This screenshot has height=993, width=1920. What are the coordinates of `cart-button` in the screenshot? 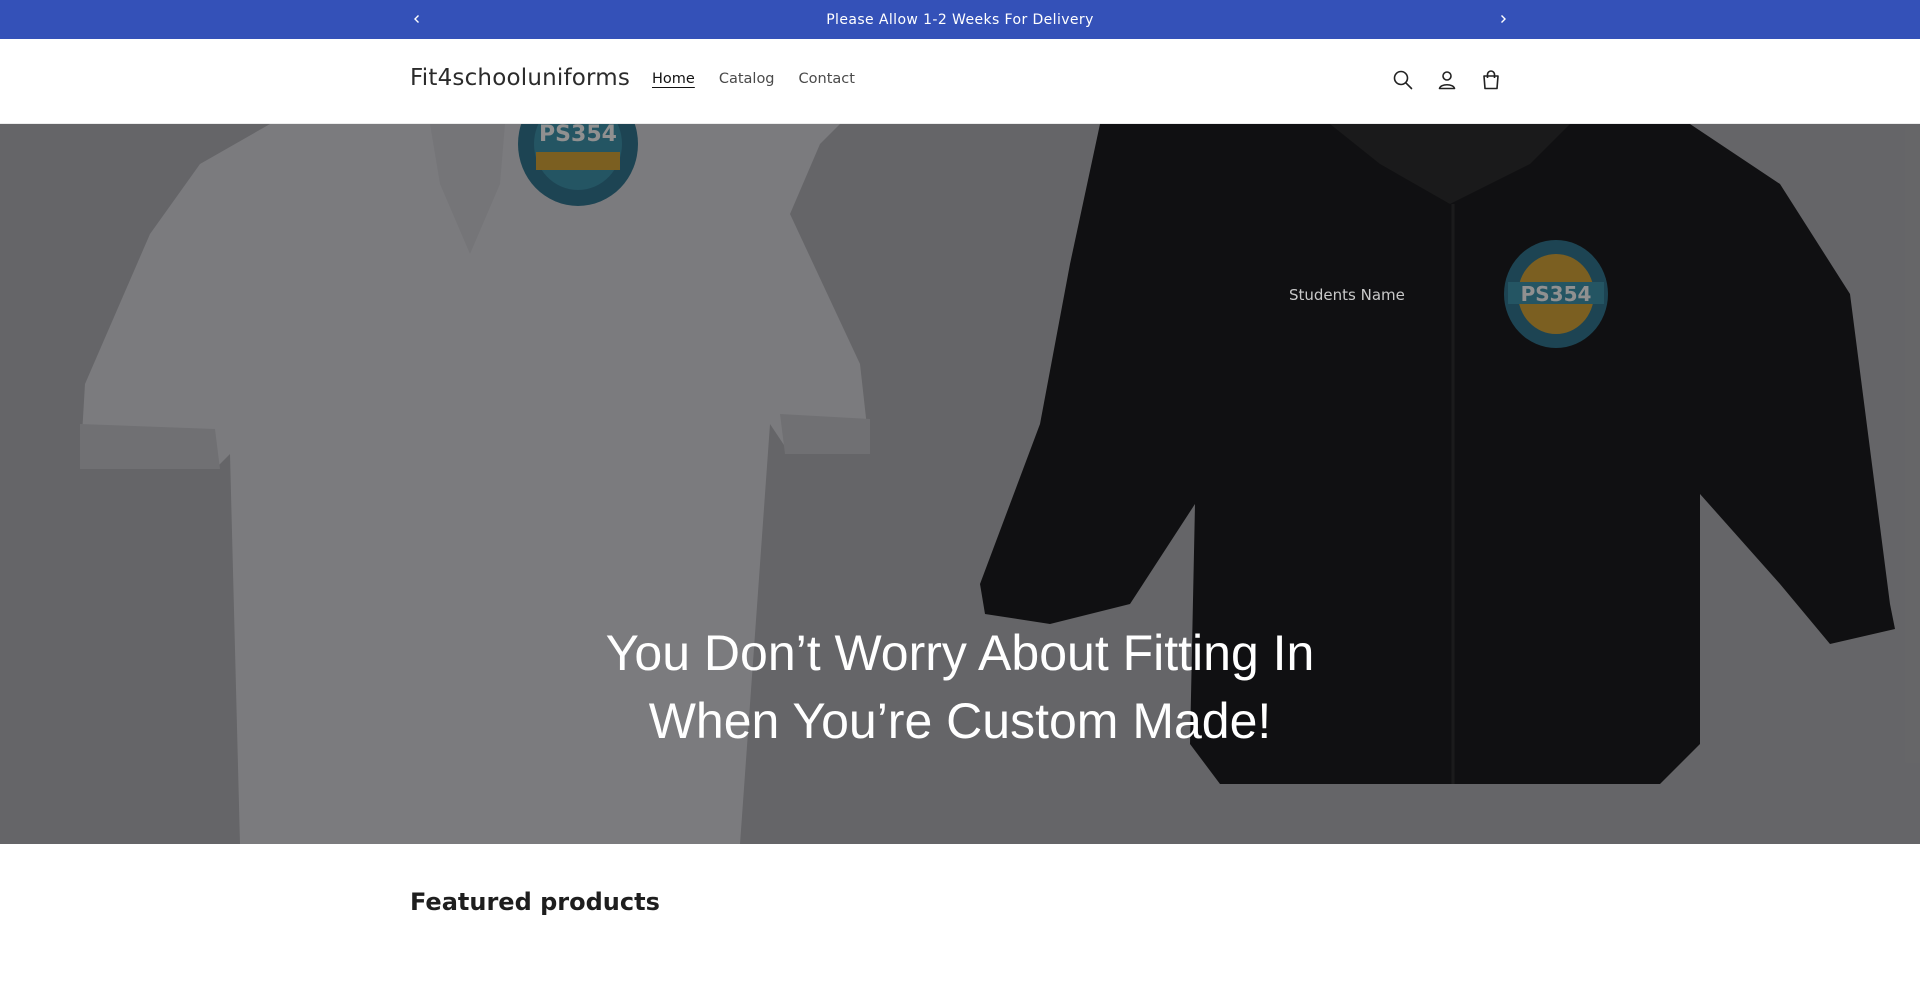 It's located at (1491, 80).